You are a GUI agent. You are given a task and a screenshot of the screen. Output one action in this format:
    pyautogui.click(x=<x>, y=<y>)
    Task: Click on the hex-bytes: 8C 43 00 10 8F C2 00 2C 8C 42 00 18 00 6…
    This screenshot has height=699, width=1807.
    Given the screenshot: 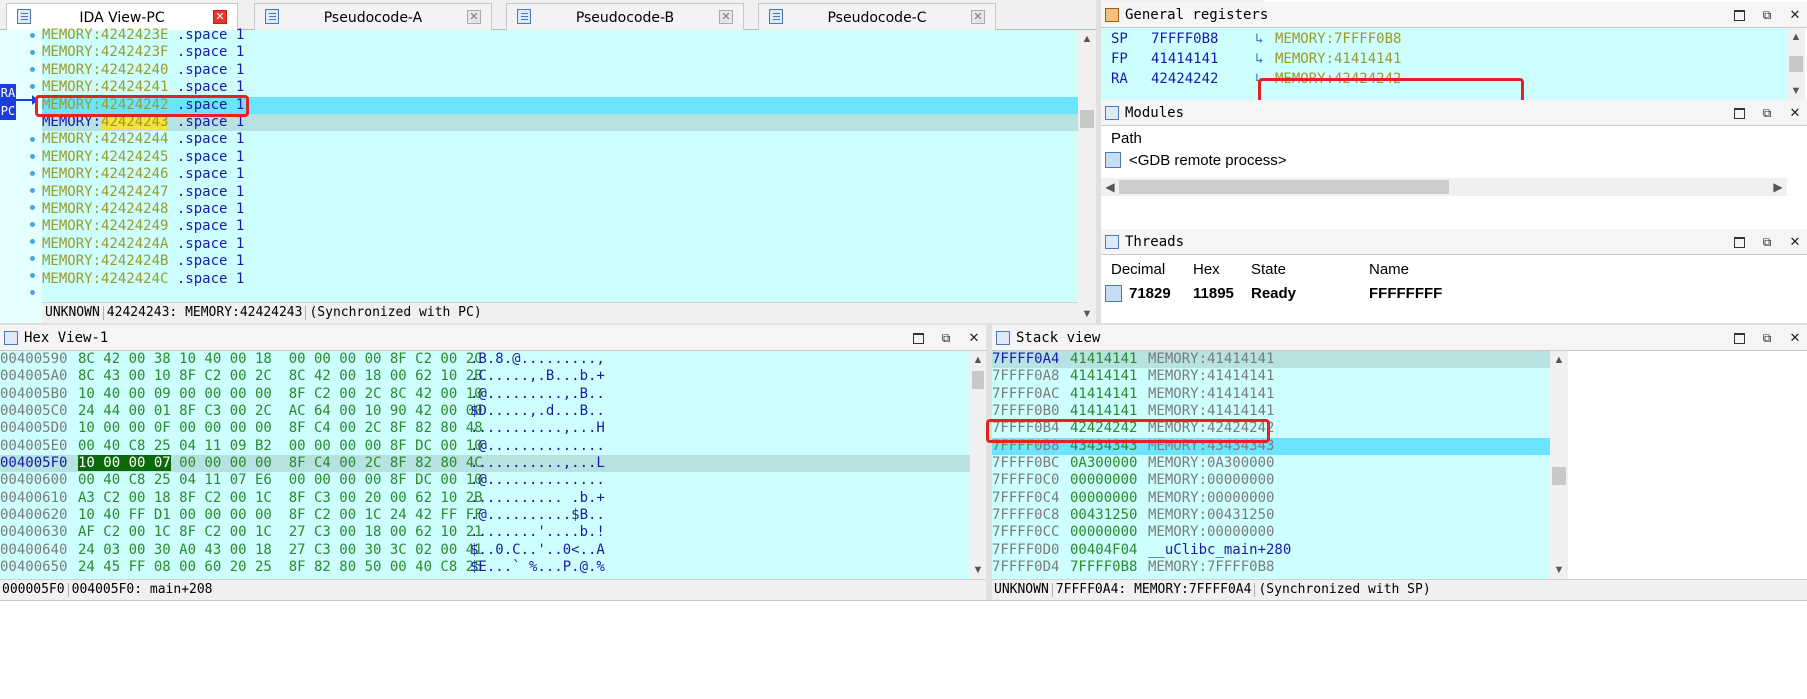 What is the action you would take?
    pyautogui.click(x=280, y=376)
    